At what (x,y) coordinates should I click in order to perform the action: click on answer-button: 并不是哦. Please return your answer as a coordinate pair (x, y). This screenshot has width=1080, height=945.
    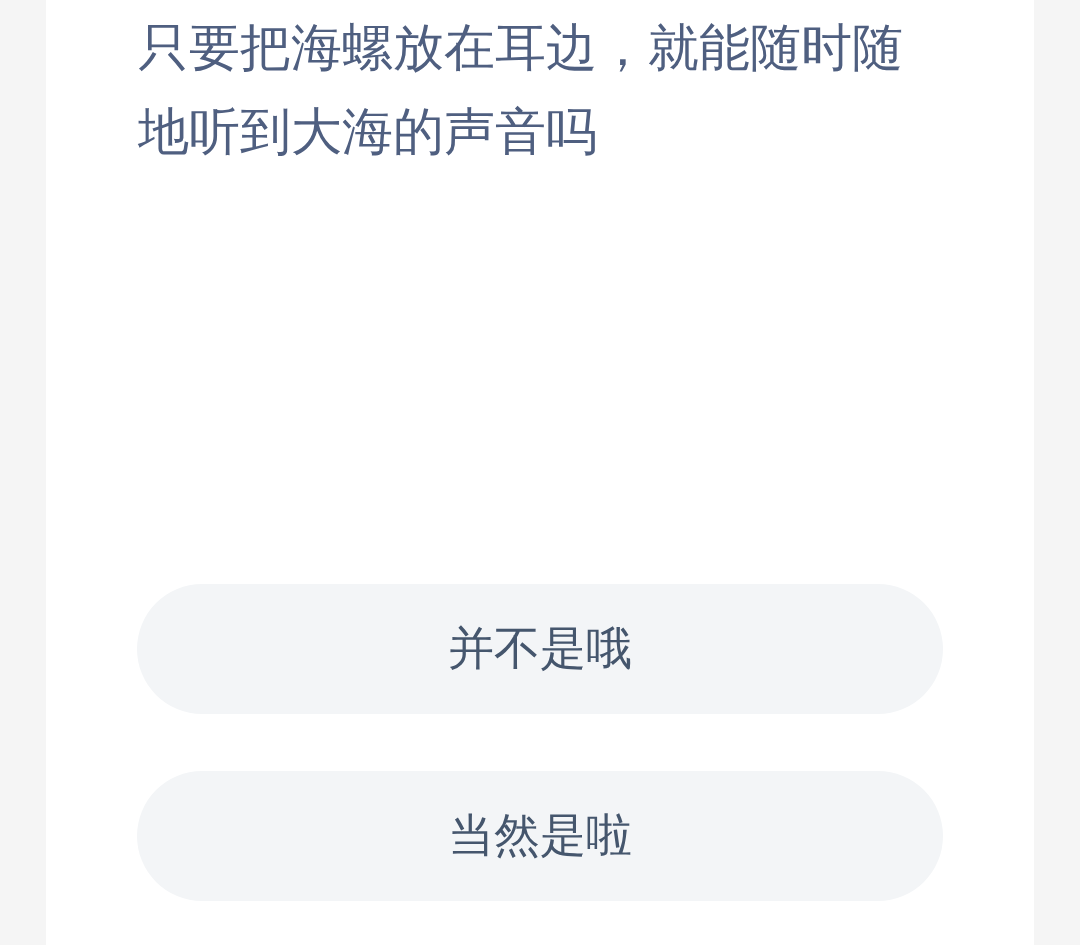
    Looking at the image, I should click on (540, 649).